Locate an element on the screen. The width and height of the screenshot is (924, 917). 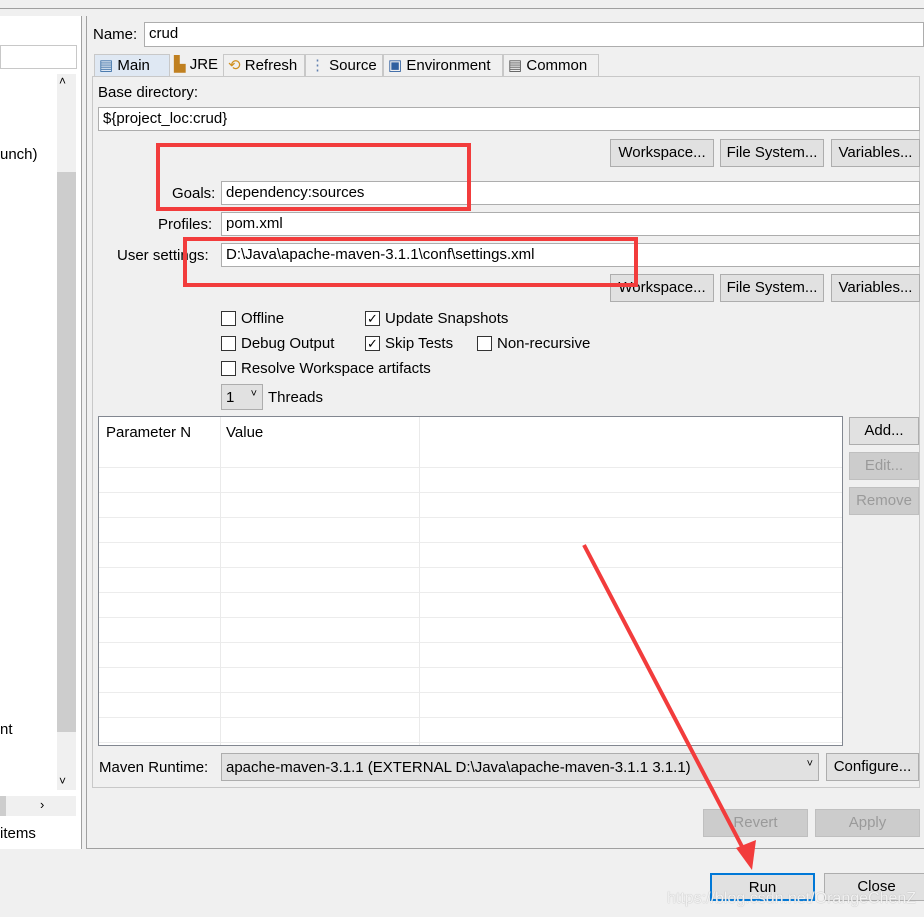
column-header-parameter: Parameter N is located at coordinates (148, 432).